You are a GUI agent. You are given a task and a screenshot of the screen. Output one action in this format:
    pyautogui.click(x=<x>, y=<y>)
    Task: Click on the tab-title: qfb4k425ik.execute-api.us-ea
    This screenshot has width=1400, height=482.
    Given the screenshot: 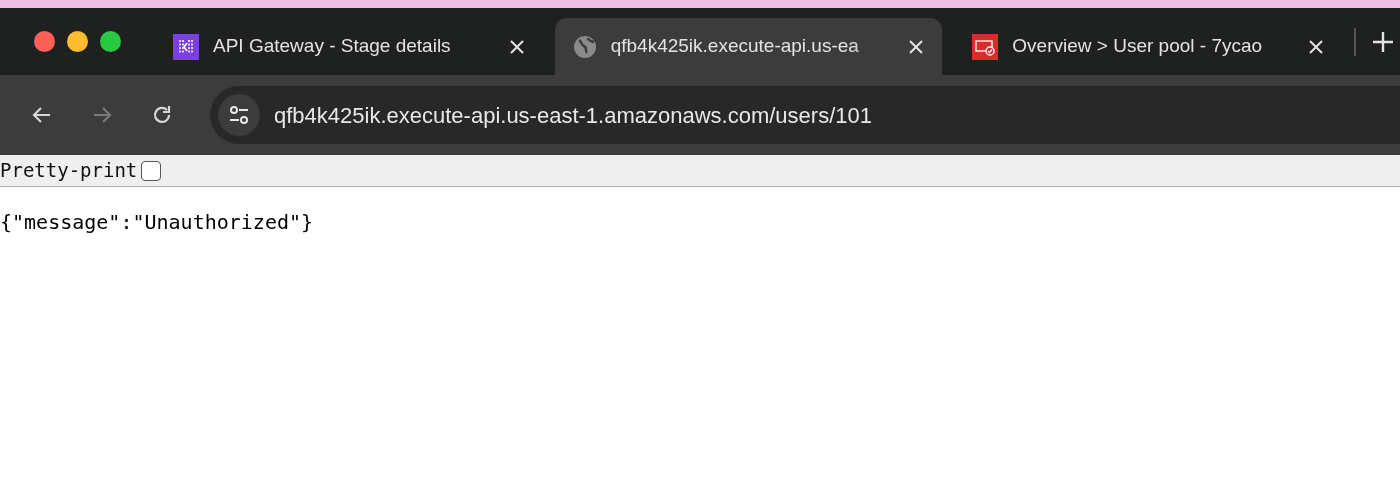 What is the action you would take?
    pyautogui.click(x=735, y=46)
    